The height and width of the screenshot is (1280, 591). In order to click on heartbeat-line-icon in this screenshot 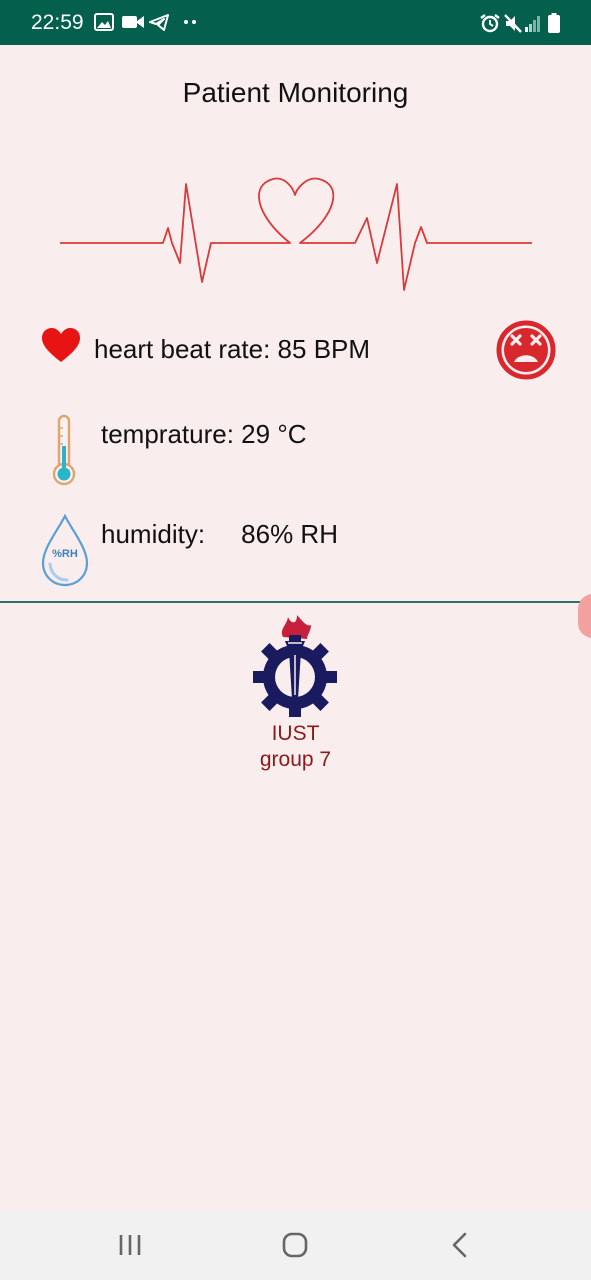, I will do `click(296, 234)`.